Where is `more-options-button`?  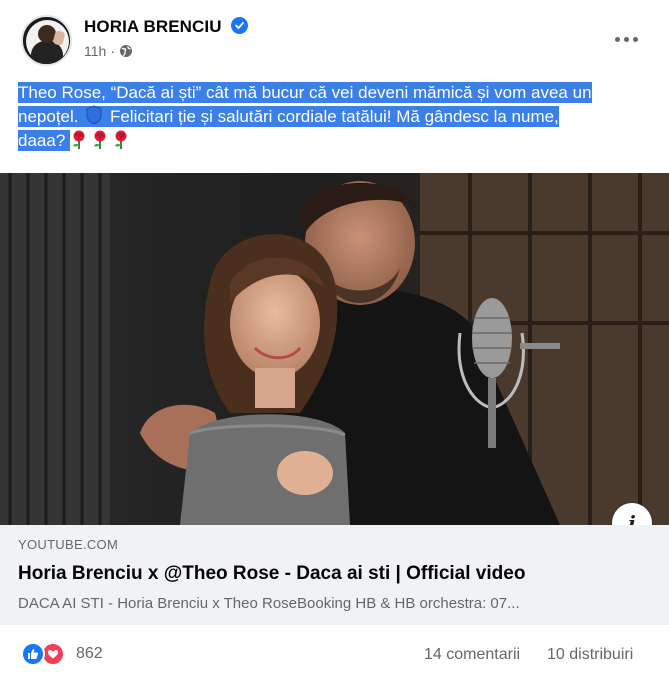 more-options-button is located at coordinates (626, 39).